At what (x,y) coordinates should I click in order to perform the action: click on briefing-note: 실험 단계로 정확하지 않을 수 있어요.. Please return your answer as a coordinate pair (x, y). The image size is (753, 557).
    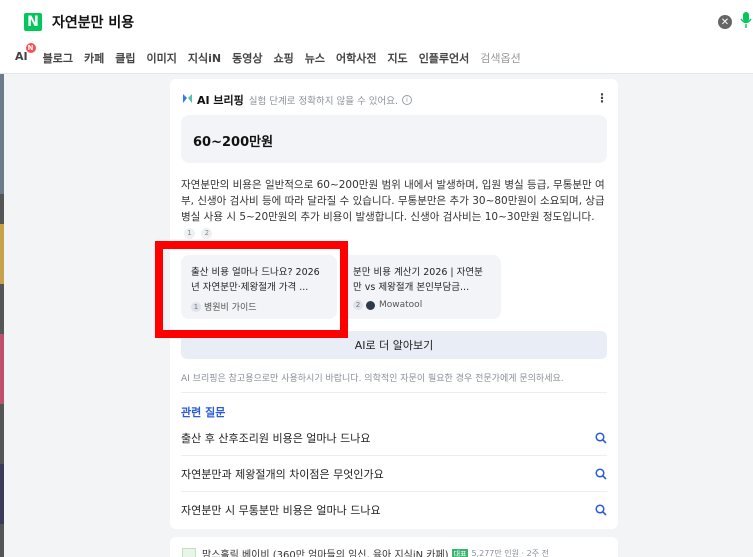
    Looking at the image, I should click on (323, 101).